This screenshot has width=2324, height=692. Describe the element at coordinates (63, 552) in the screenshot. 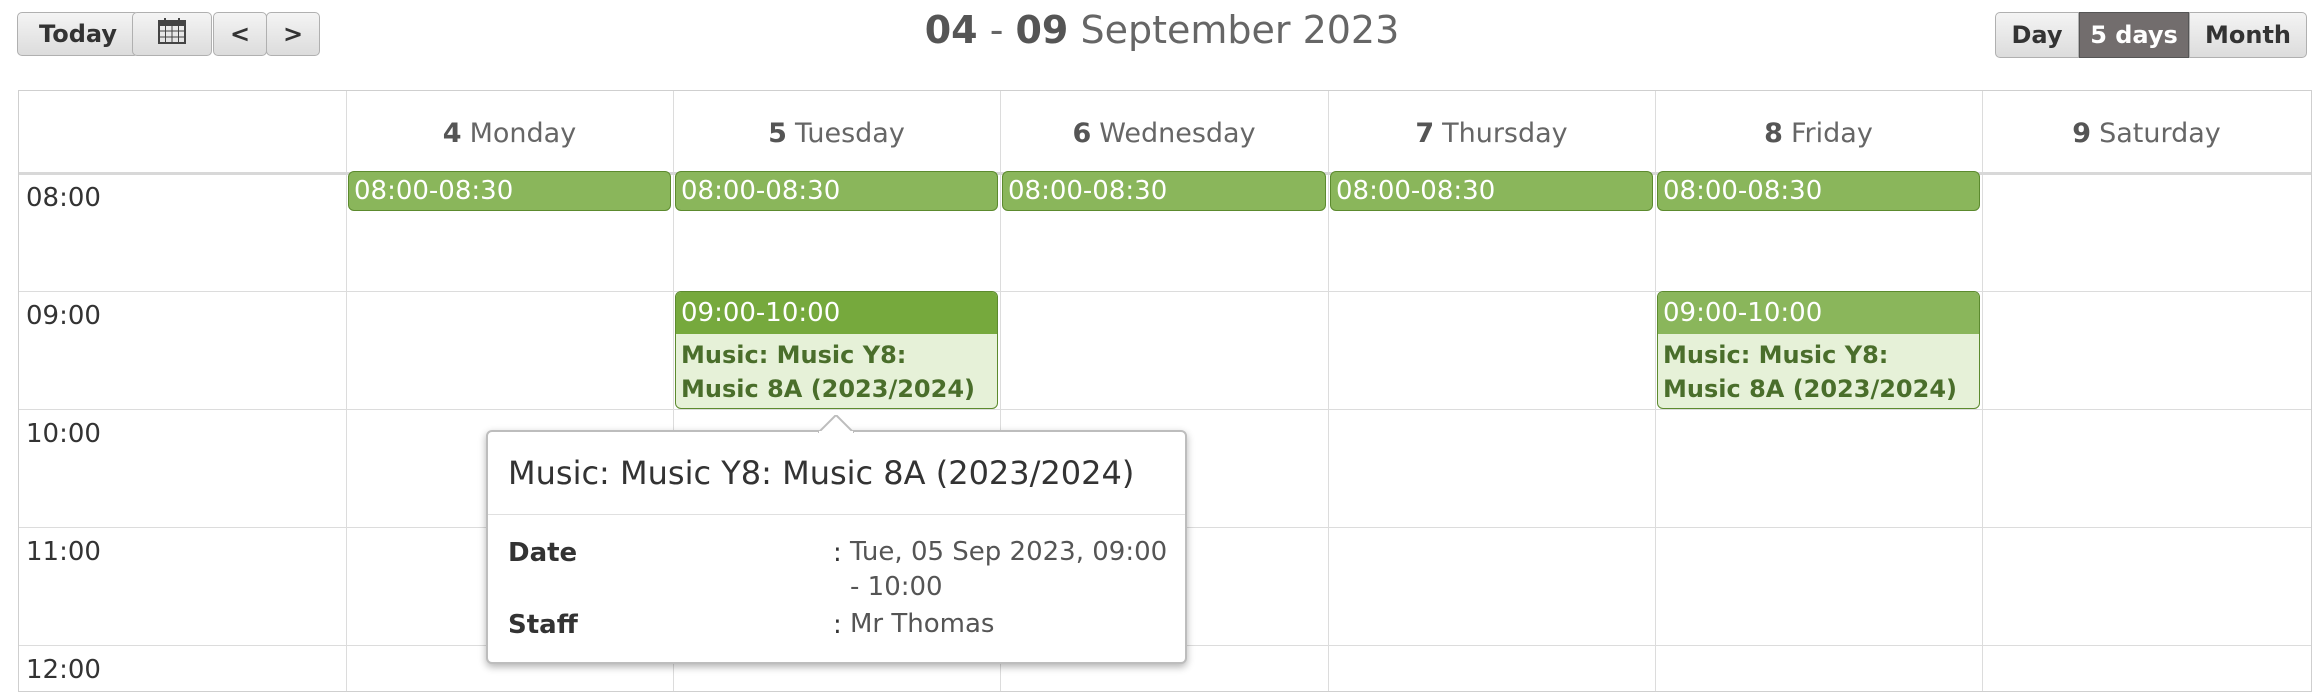

I see `time-label-1100: 11:00` at that location.